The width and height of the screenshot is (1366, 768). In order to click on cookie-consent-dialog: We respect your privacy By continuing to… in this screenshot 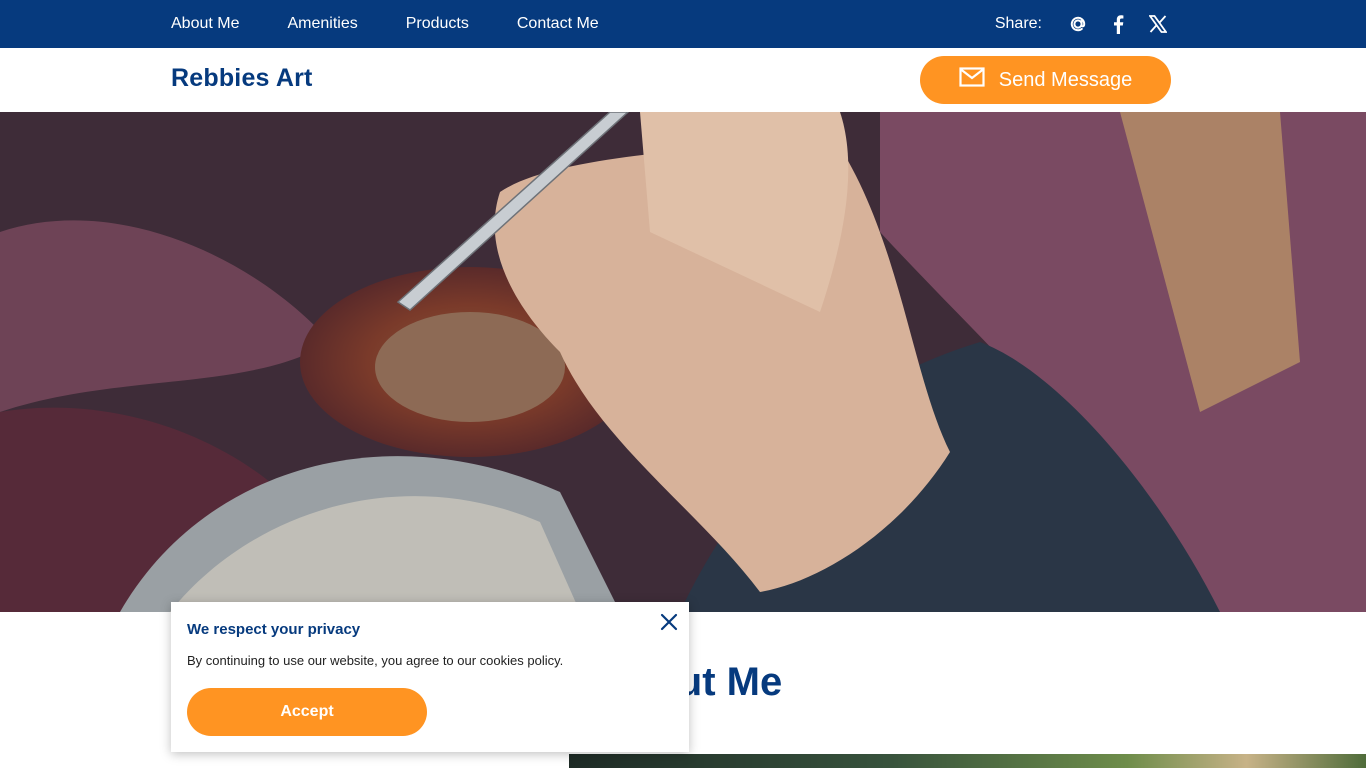, I will do `click(430, 677)`.